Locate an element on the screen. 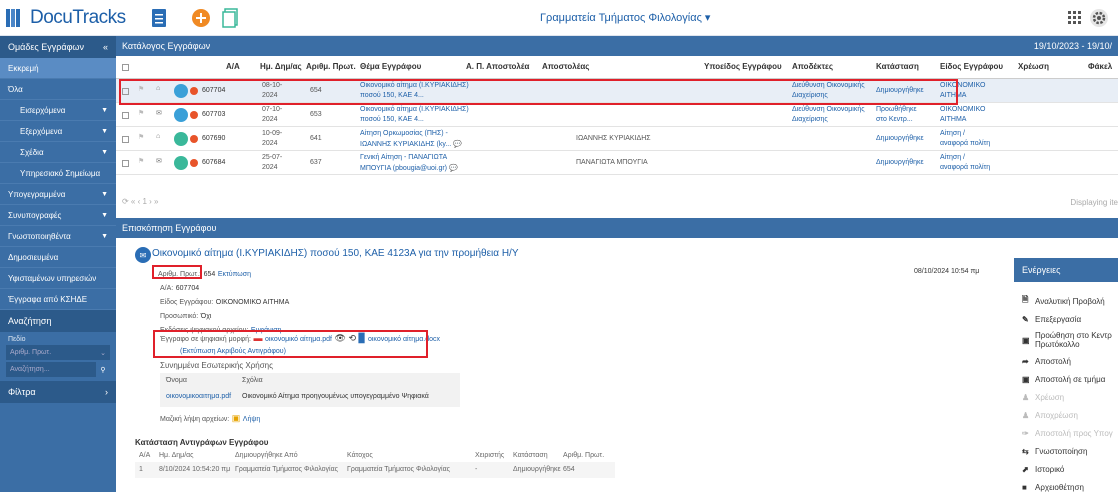 The width and height of the screenshot is (1118, 492). row-id: 607684 is located at coordinates (214, 162).